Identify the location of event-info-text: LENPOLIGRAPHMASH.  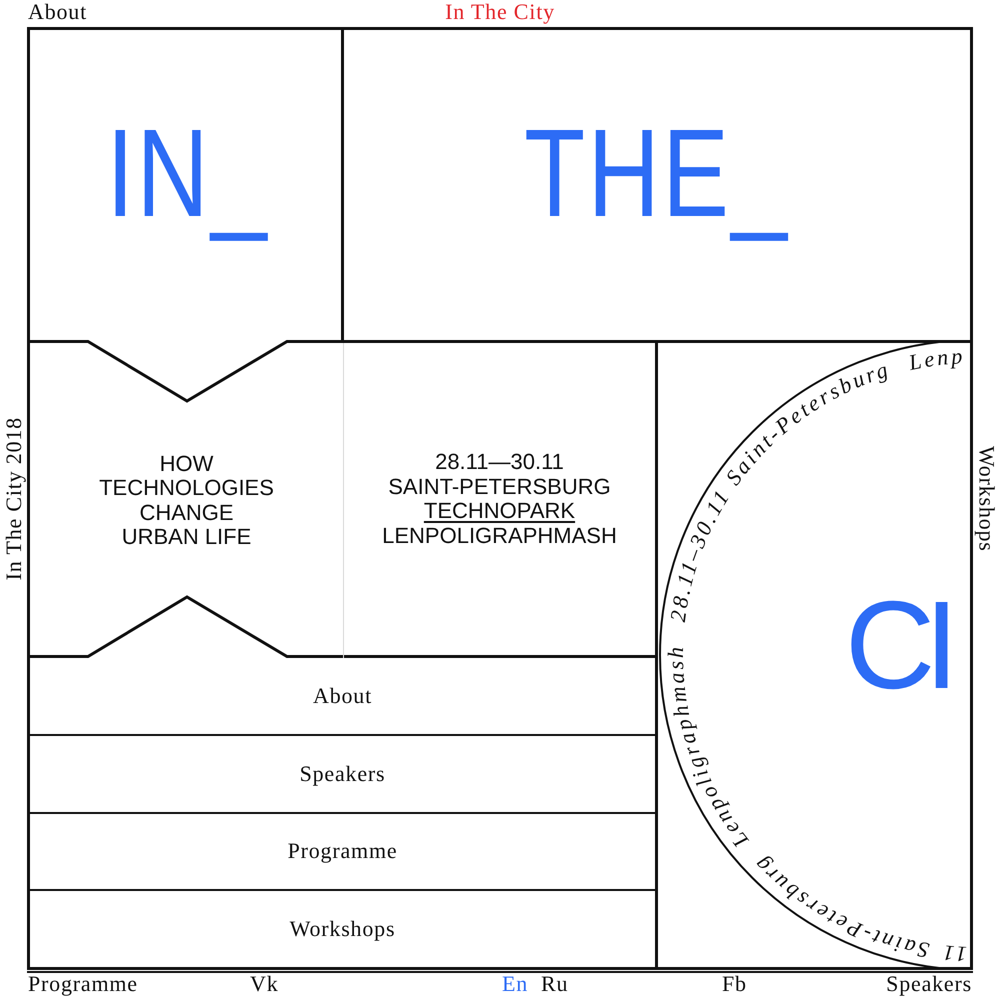
(499, 536).